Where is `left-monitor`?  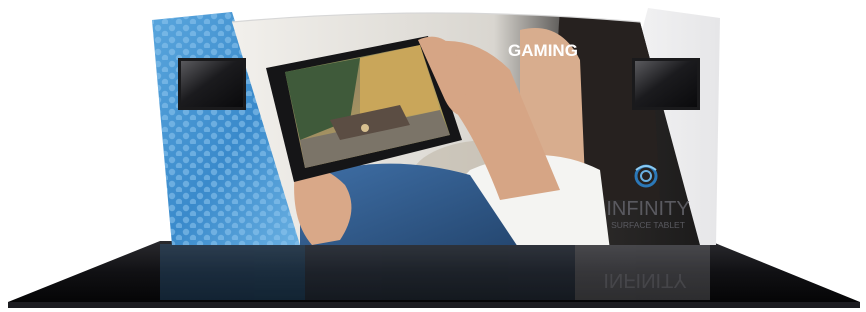 left-monitor is located at coordinates (212, 84).